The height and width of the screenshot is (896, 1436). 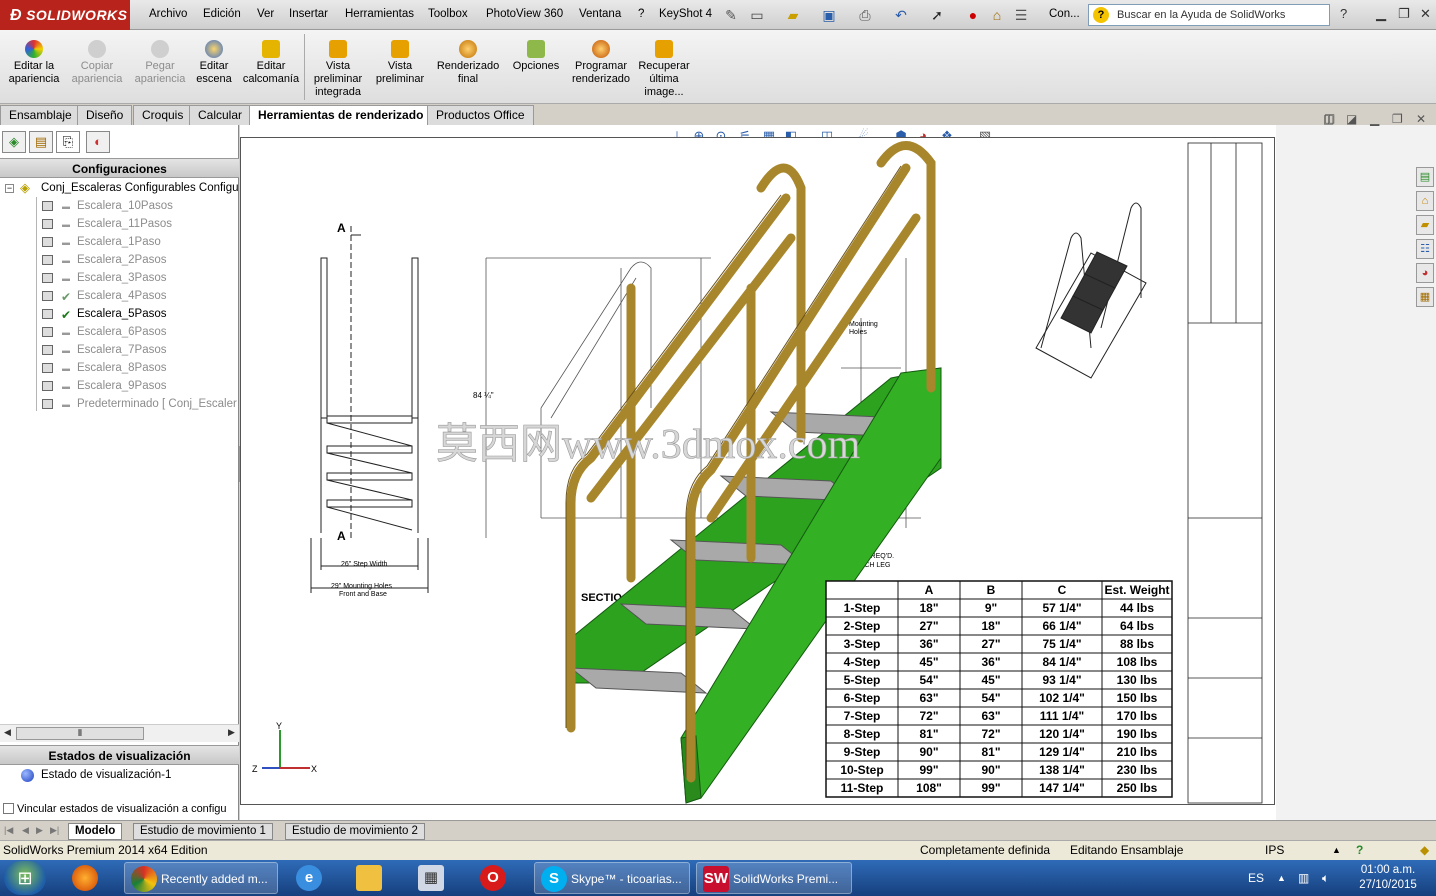 What do you see at coordinates (163, 115) in the screenshot?
I see `tab-croquis: Croquis` at bounding box center [163, 115].